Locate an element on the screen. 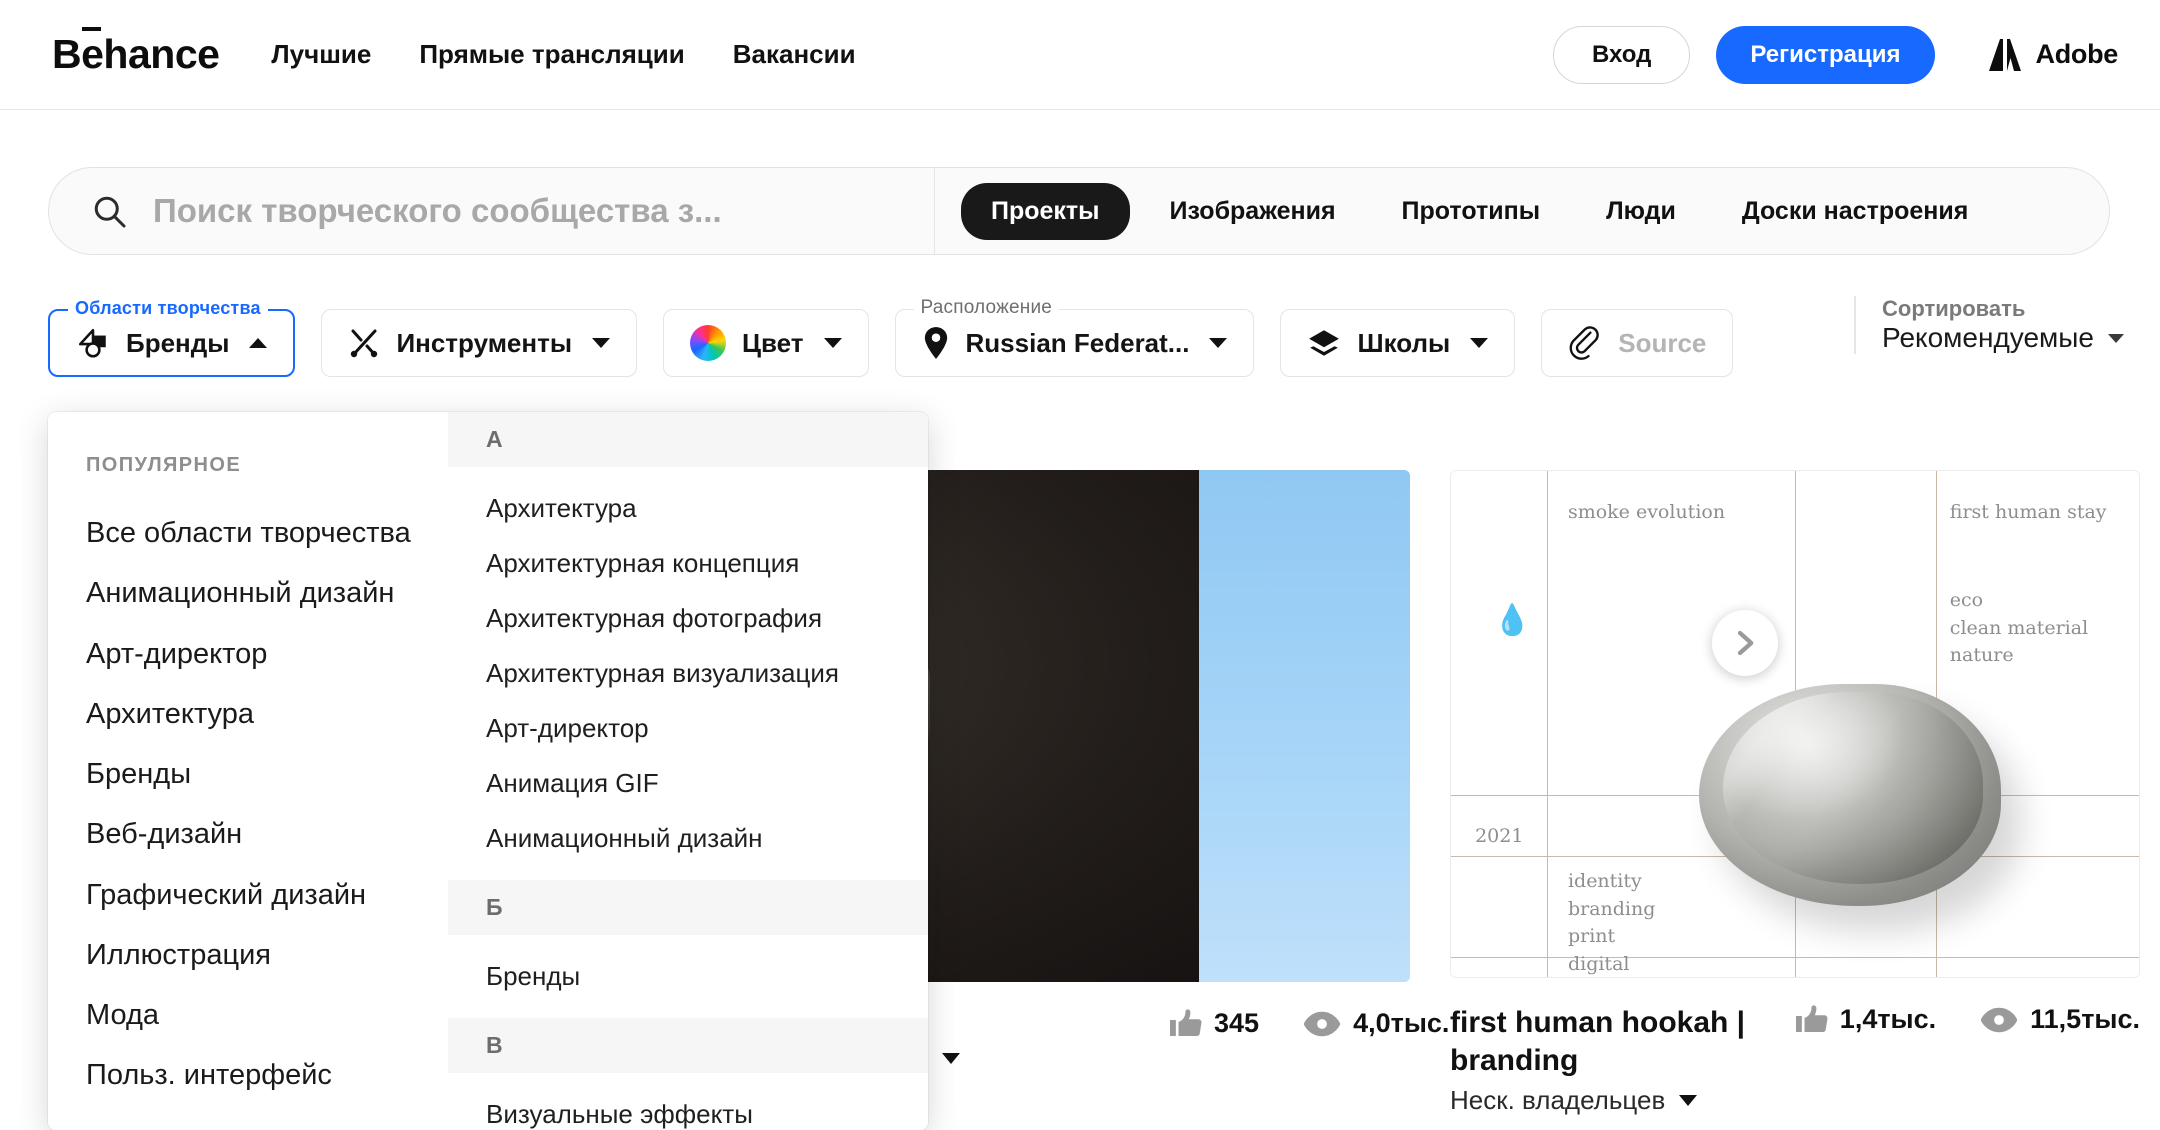 The image size is (2160, 1130). views-count: 4,0тыс. is located at coordinates (1401, 1023).